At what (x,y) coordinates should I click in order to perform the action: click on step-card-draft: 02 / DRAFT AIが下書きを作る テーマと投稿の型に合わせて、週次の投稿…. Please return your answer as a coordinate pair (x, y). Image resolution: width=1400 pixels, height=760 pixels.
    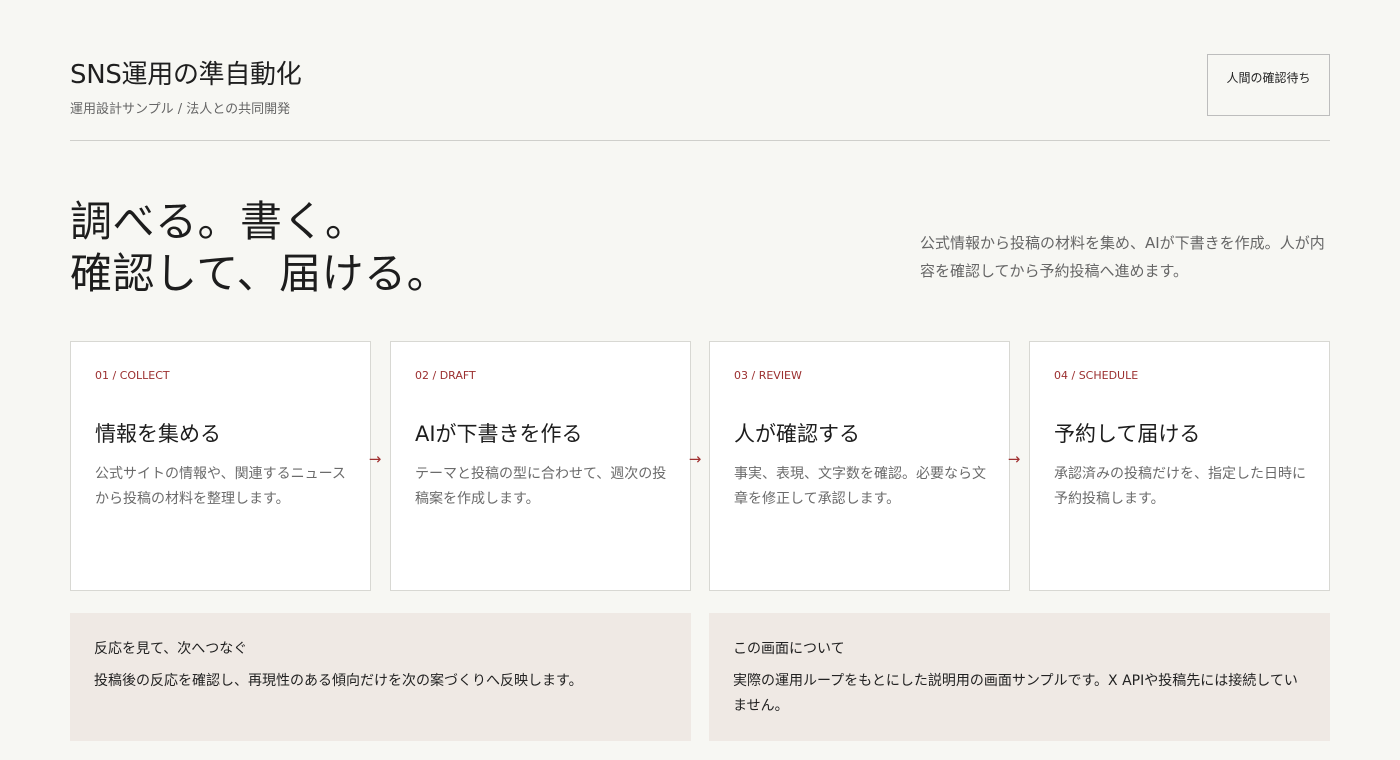
    Looking at the image, I should click on (540, 466).